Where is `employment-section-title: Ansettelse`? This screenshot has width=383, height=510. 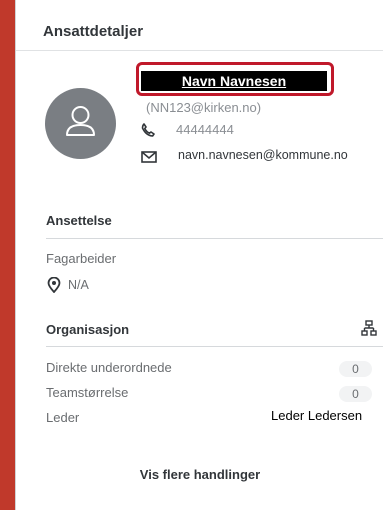
employment-section-title: Ansettelse is located at coordinates (79, 220).